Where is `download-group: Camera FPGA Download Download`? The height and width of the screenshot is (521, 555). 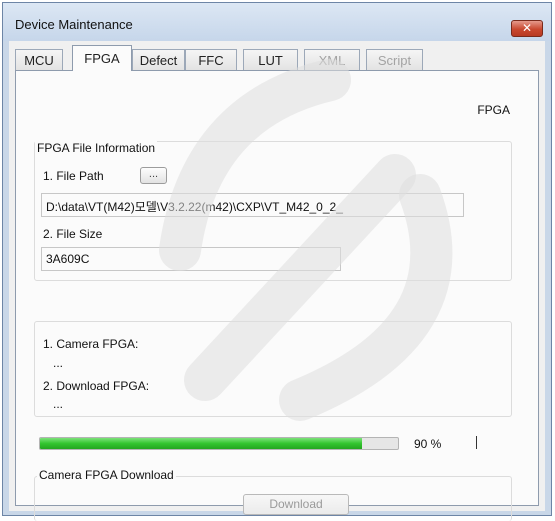
download-group: Camera FPGA Download Download is located at coordinates (273, 494).